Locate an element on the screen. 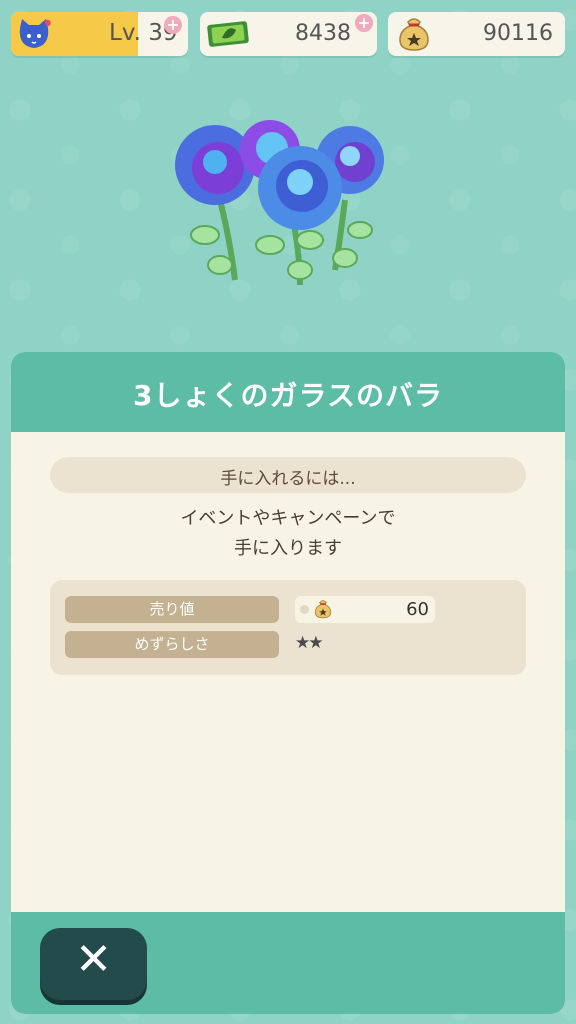 This screenshot has height=1024, width=576. leaf-ticket-icon is located at coordinates (228, 34).